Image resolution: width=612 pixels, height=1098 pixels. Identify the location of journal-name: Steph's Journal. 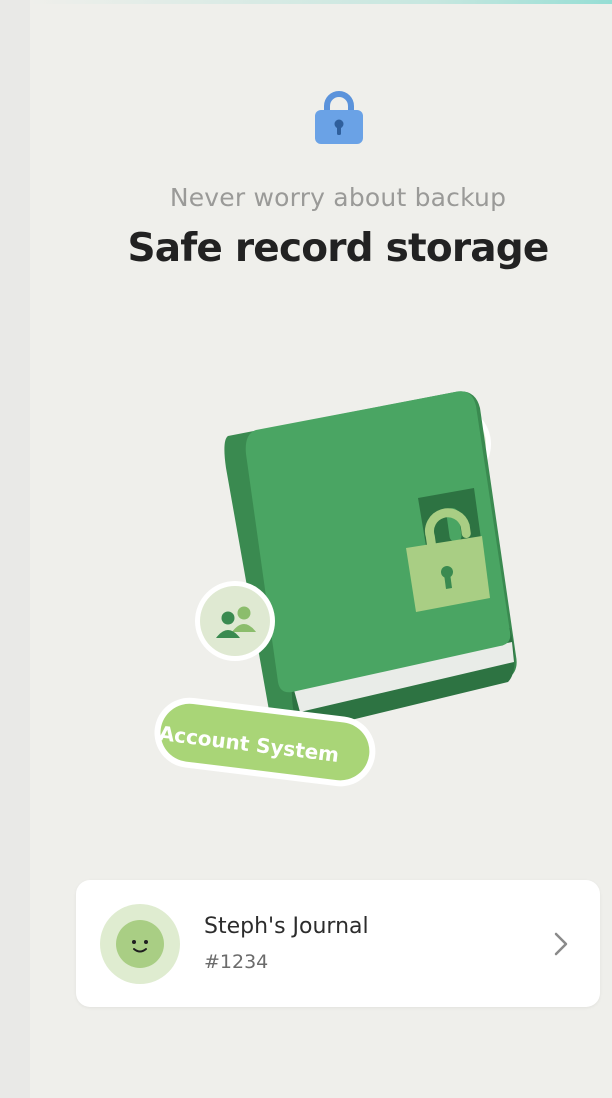
(286, 926).